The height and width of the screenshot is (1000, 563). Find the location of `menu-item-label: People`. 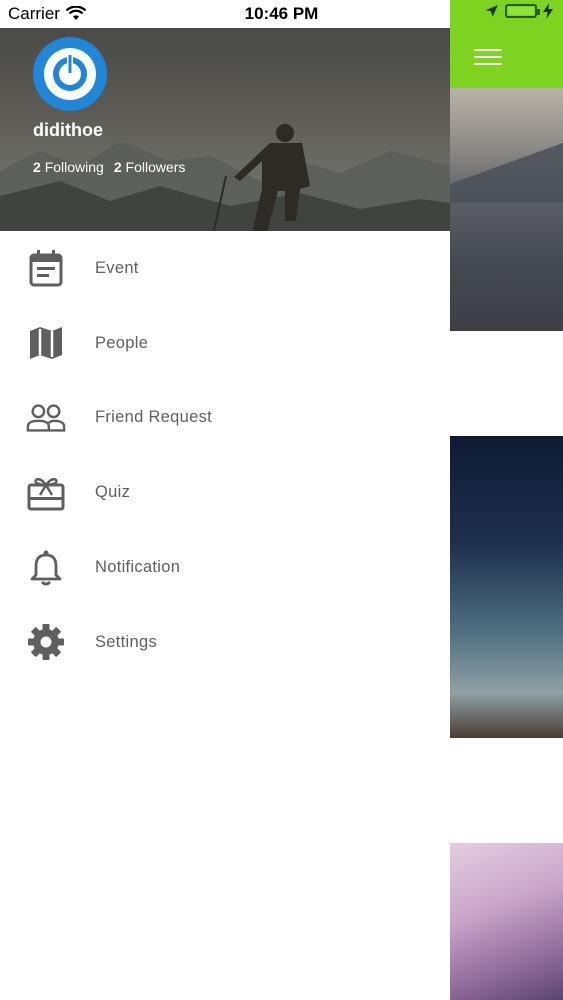

menu-item-label: People is located at coordinates (122, 342).